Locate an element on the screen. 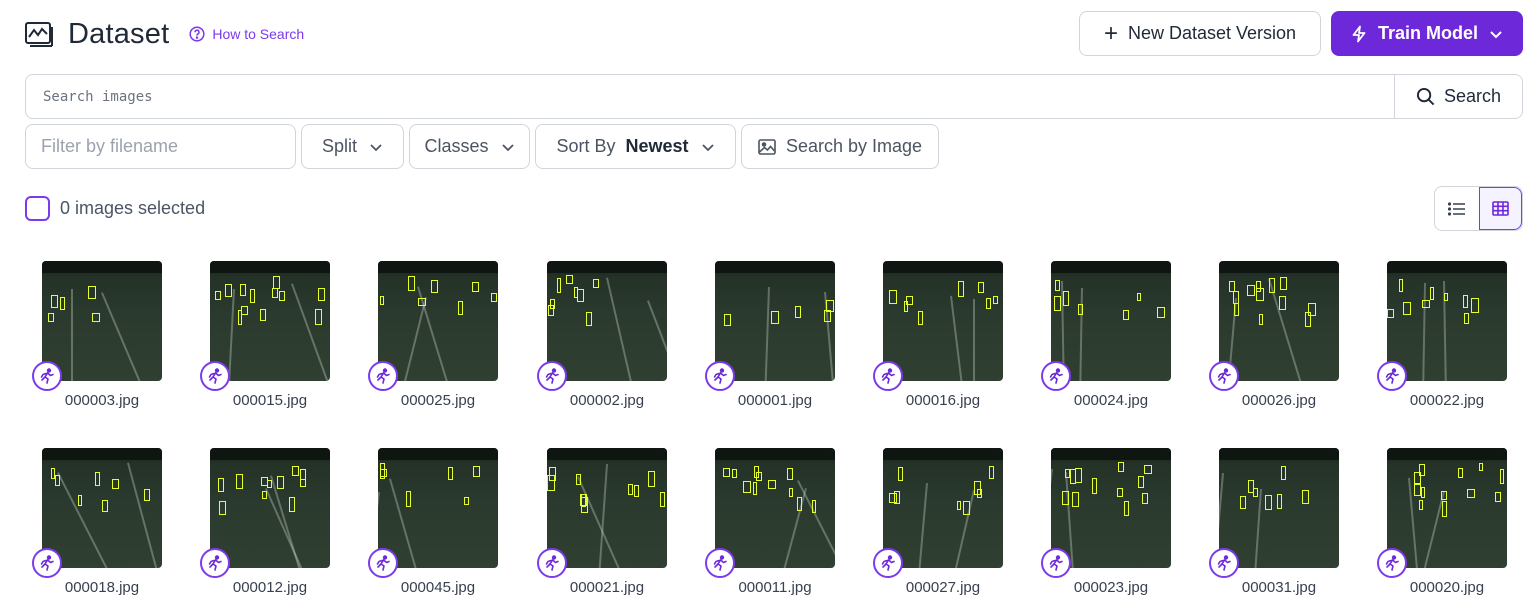 This screenshot has width=1537, height=609. lightning-icon is located at coordinates (1359, 33).